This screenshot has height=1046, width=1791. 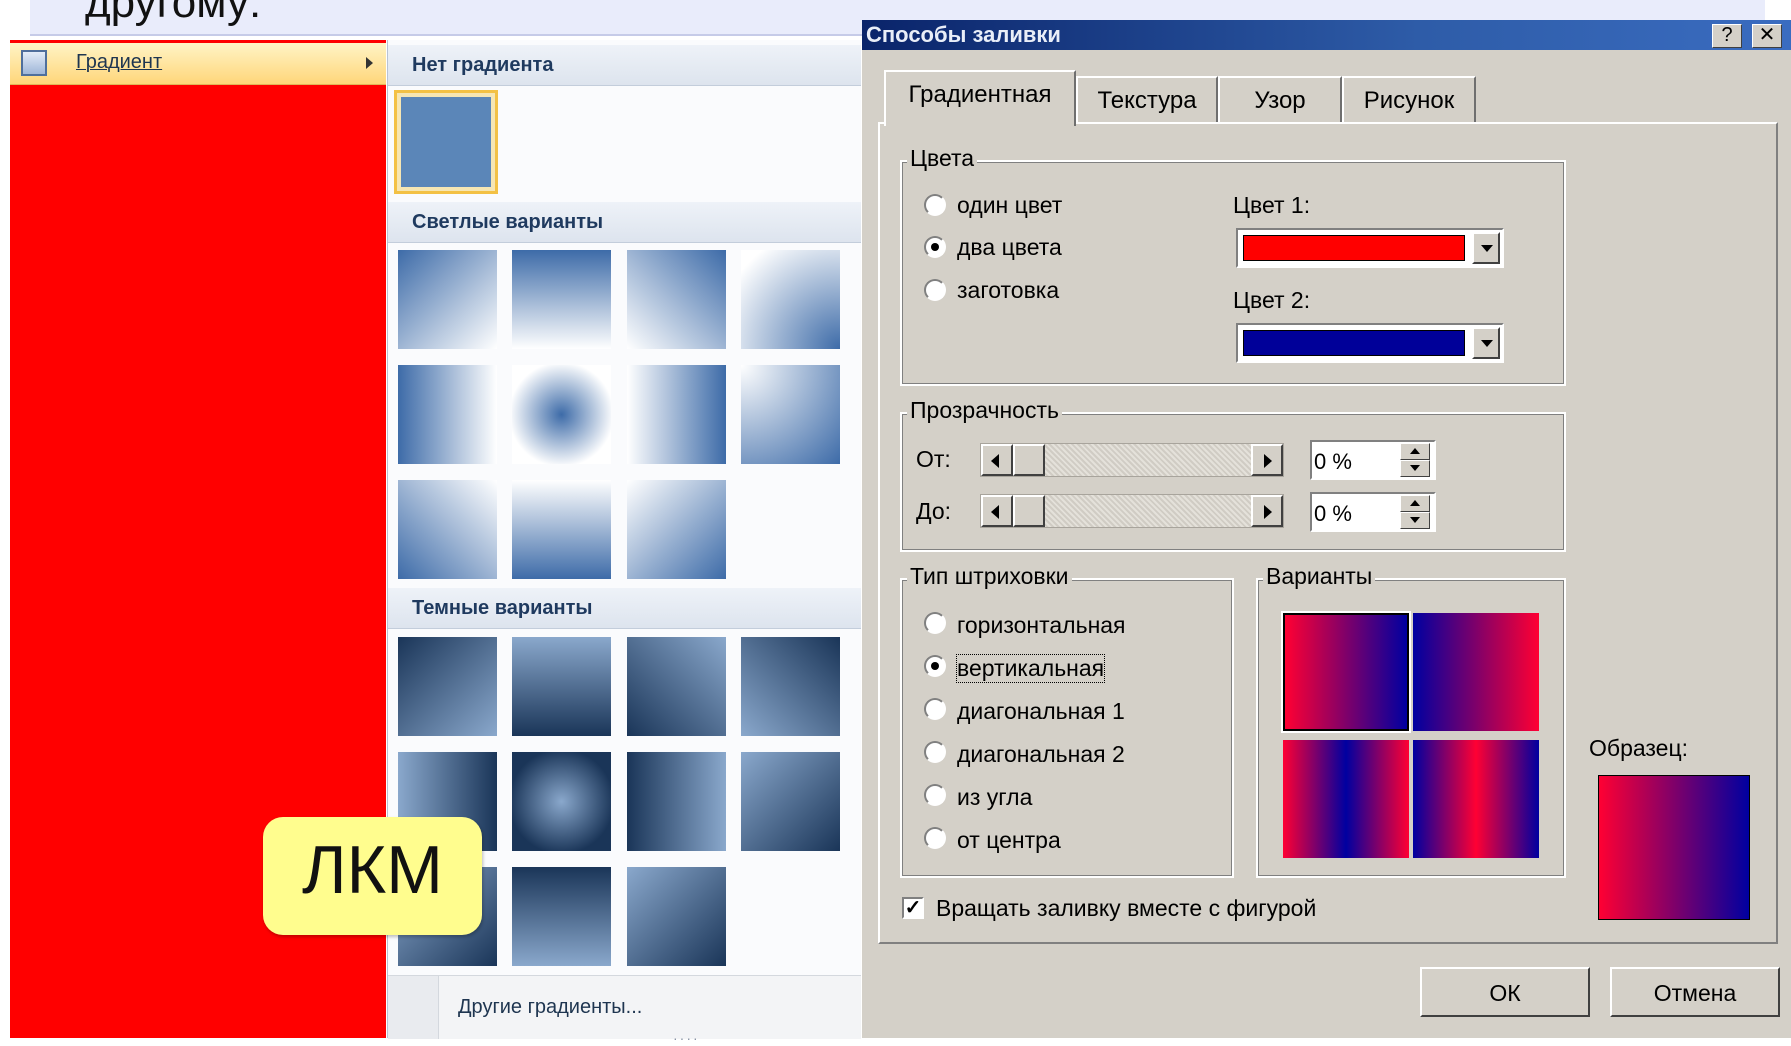 What do you see at coordinates (1333, 462) in the screenshot?
I see `from-value: 0 %` at bounding box center [1333, 462].